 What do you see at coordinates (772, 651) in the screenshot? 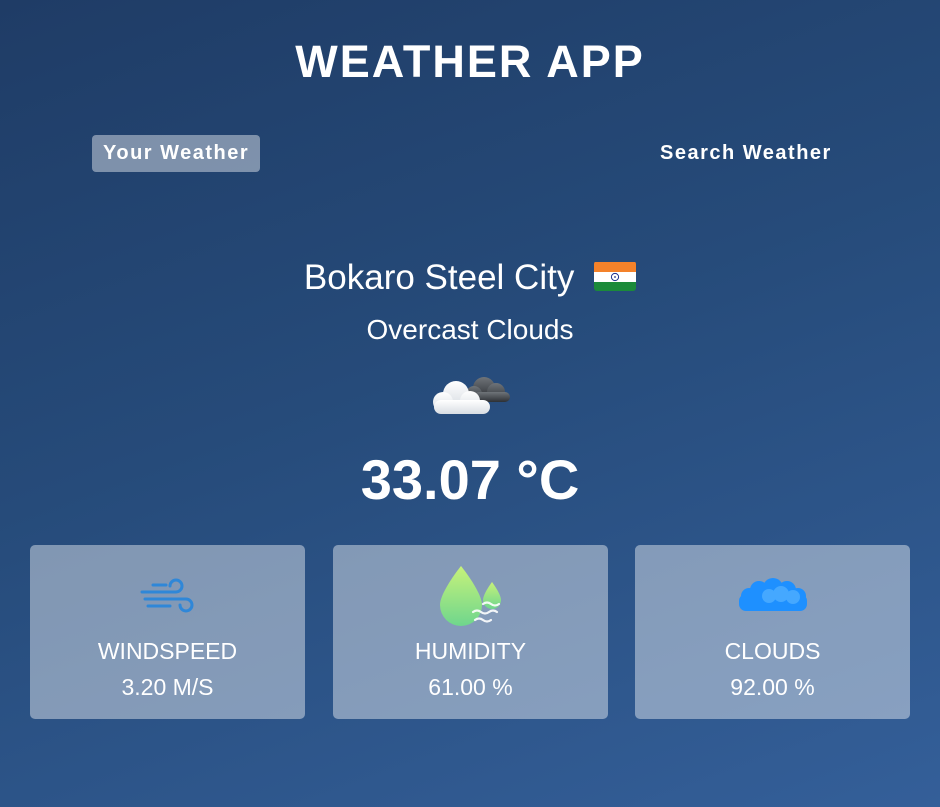
I see `clouds-label: CLOUDS` at bounding box center [772, 651].